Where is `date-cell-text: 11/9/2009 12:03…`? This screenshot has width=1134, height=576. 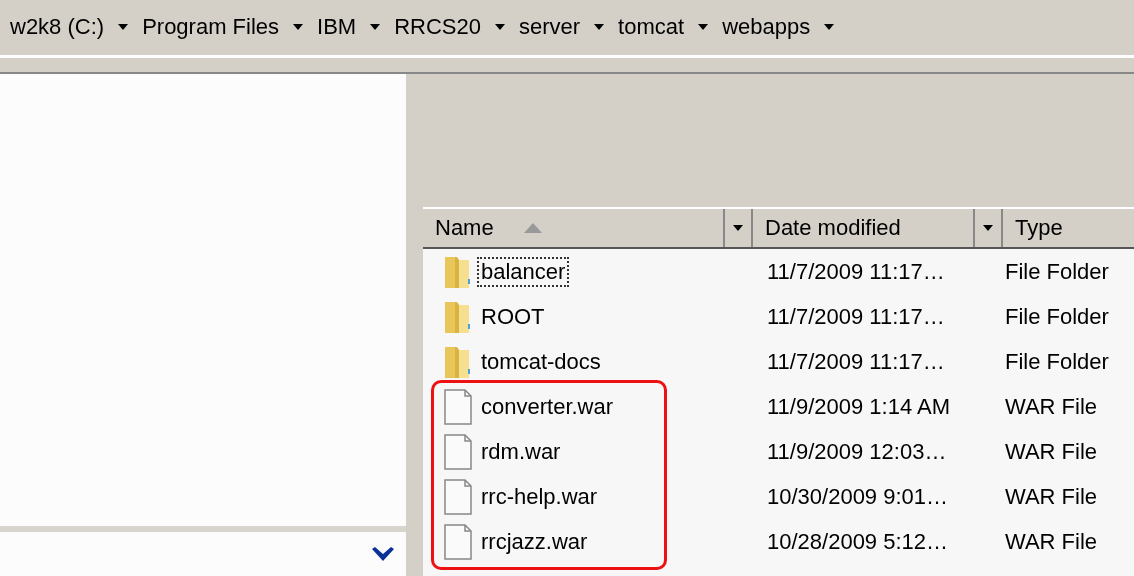
date-cell-text: 11/9/2009 12:03… is located at coordinates (857, 451).